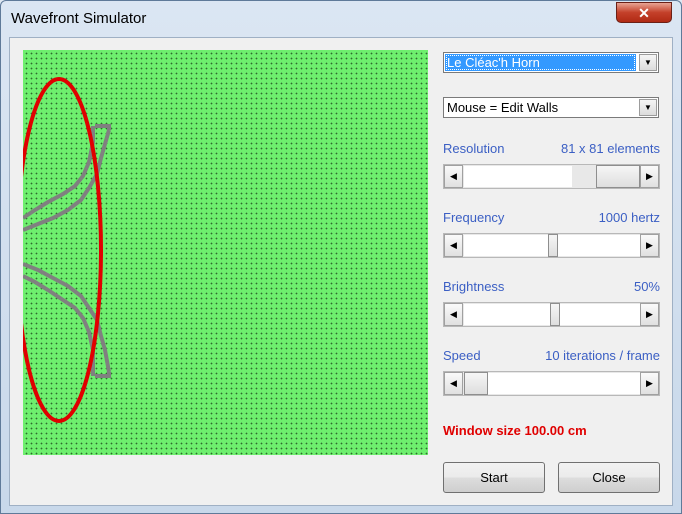  Describe the element at coordinates (474, 217) in the screenshot. I see `frequency-label: Frequency` at that location.